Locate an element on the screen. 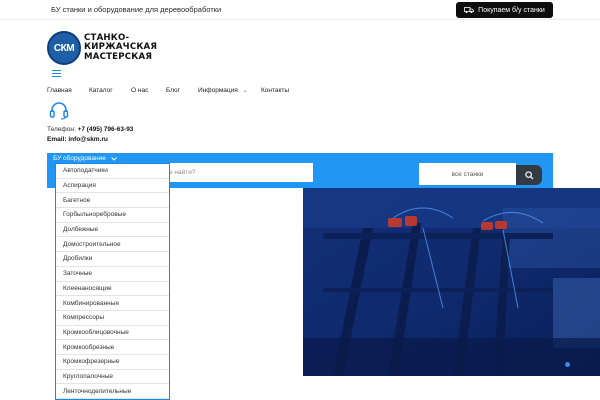 This screenshot has height=400, width=600. search-icon is located at coordinates (529, 175).